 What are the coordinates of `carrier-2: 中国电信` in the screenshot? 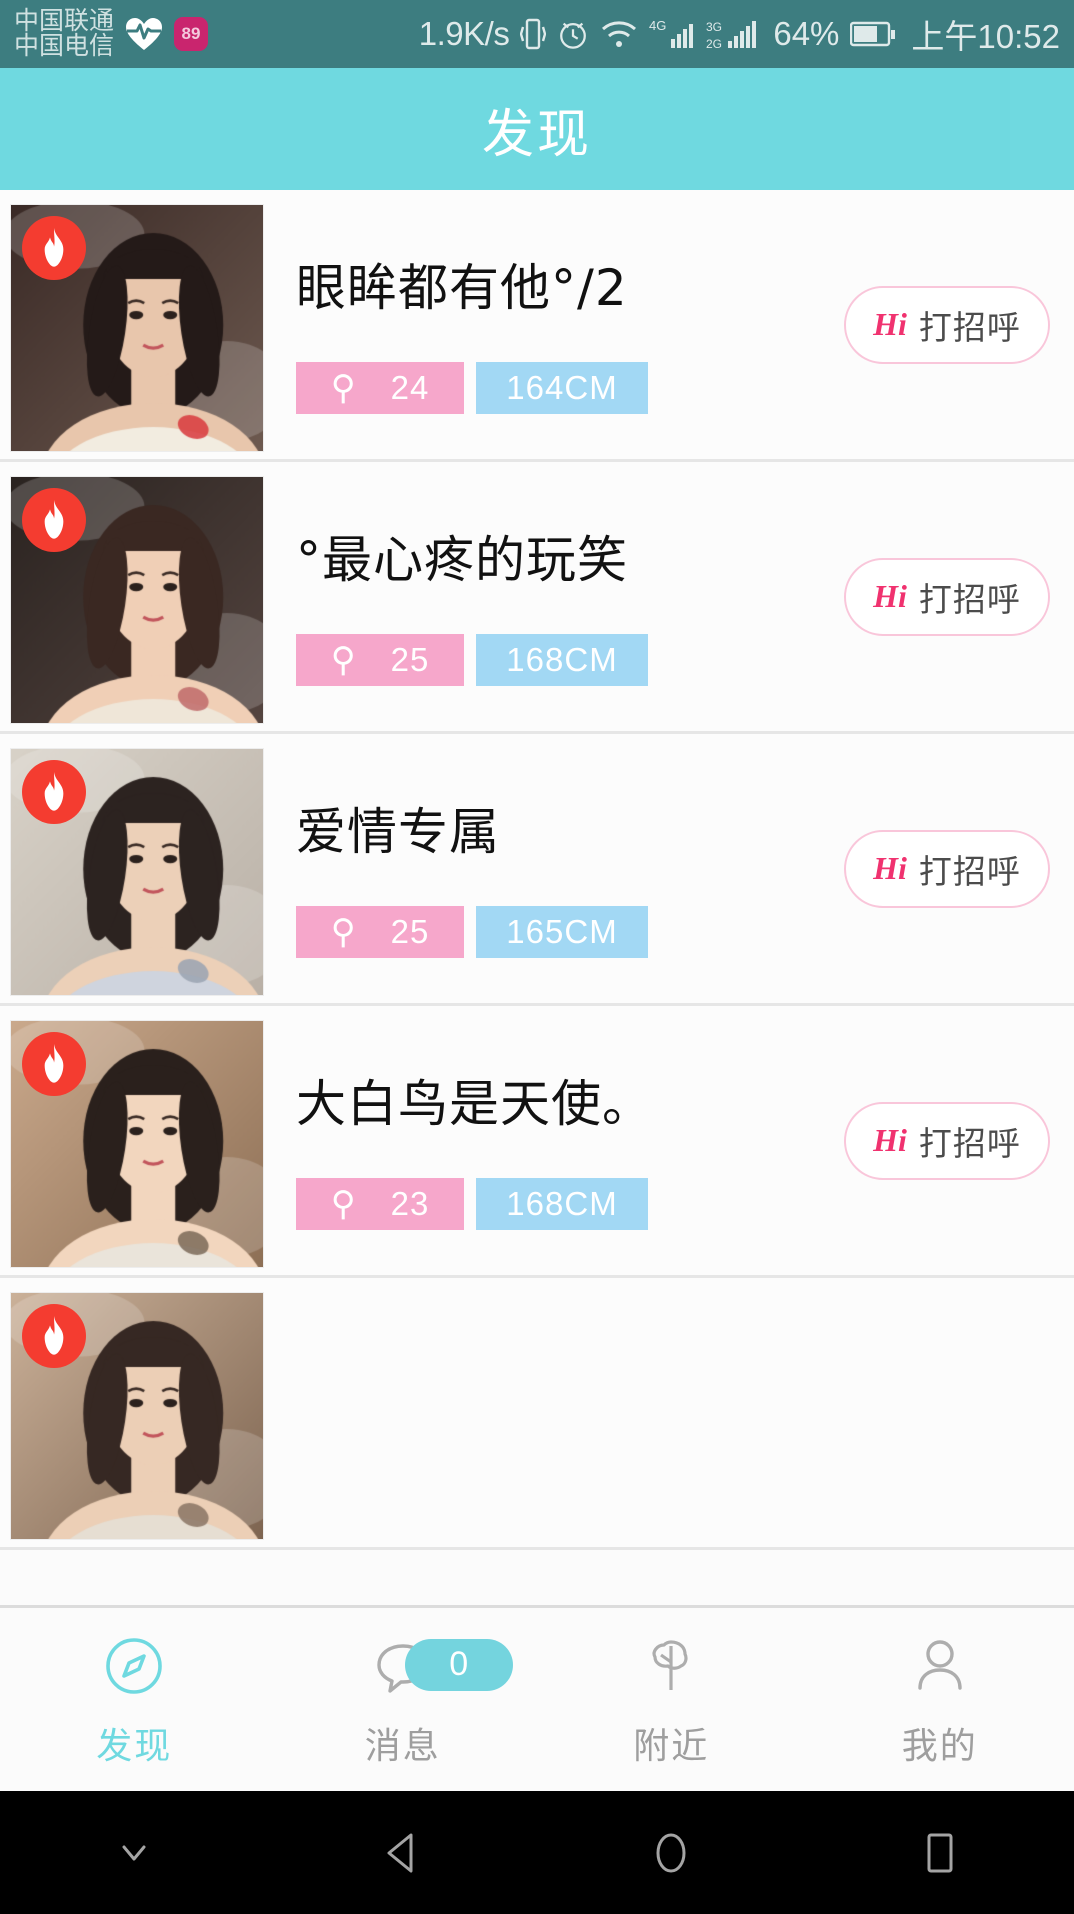 It's located at (64, 46).